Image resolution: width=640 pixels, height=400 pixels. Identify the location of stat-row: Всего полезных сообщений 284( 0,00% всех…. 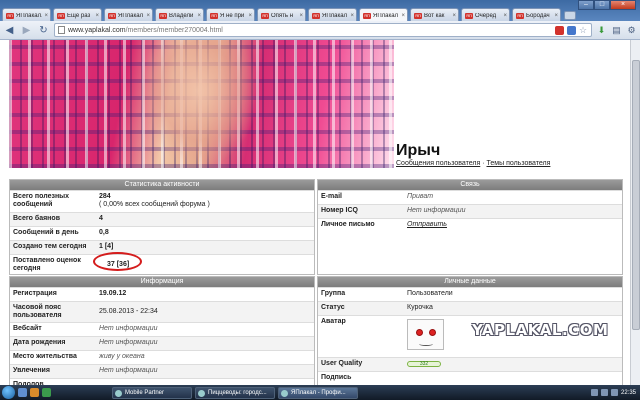
(162, 201).